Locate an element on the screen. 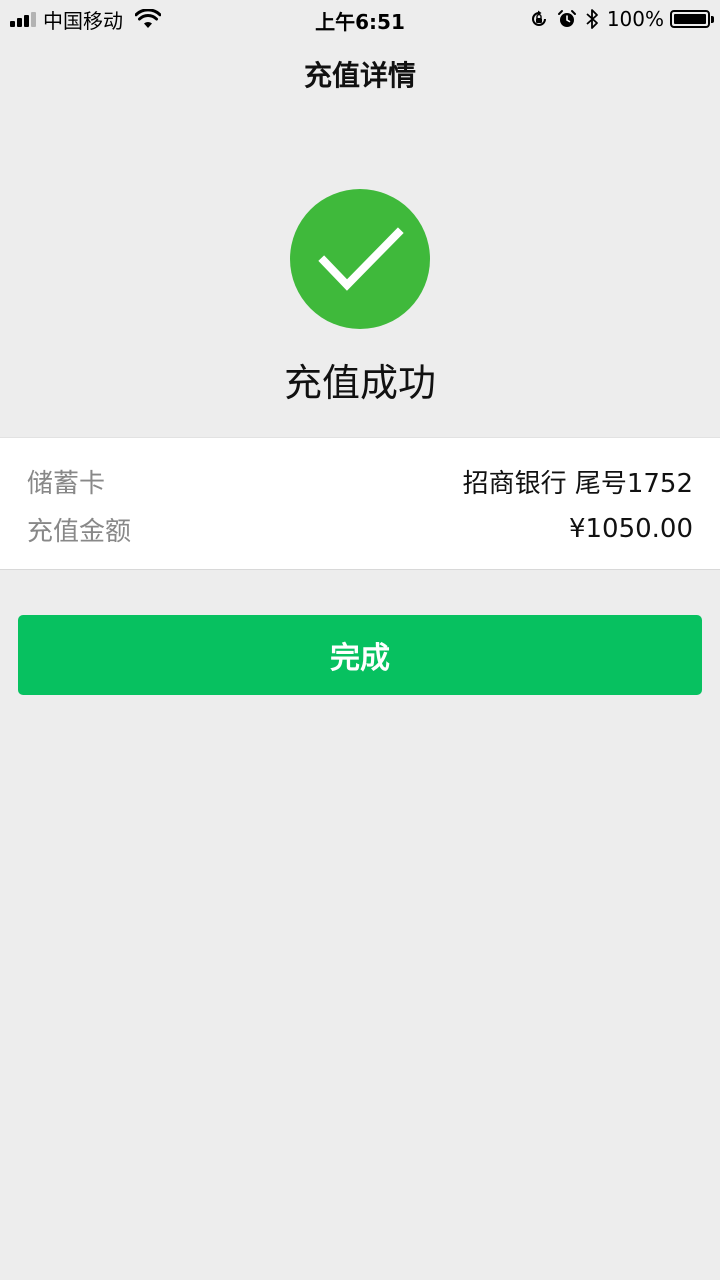 This screenshot has height=1280, width=720. detail-value: 招商银行 尾号1752 is located at coordinates (577, 483).